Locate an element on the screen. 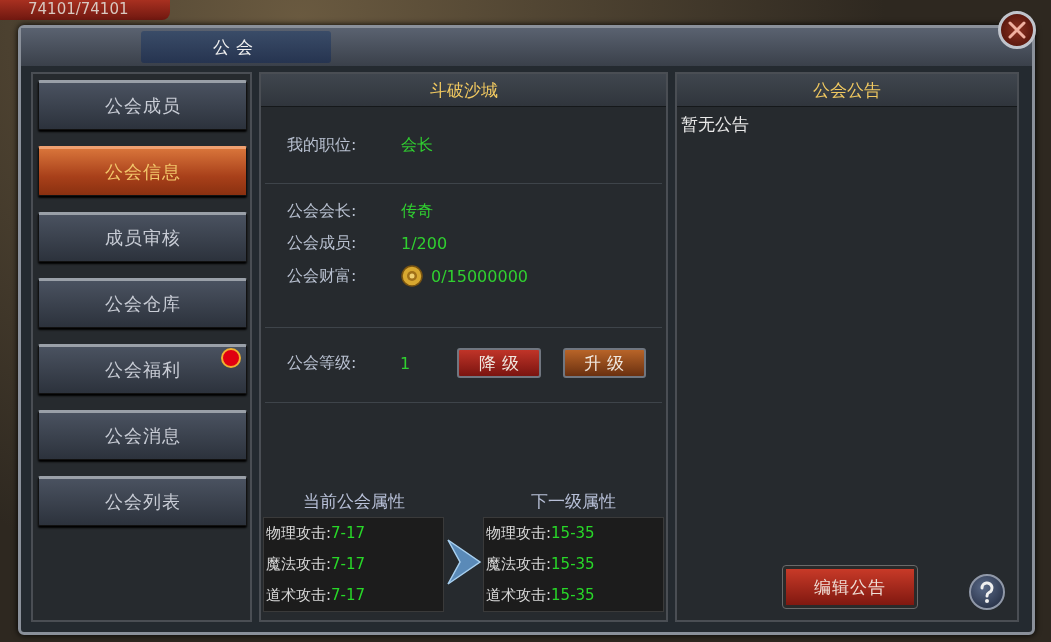 Image resolution: width=1051 pixels, height=642 pixels. guild-level-value: 1 is located at coordinates (405, 363).